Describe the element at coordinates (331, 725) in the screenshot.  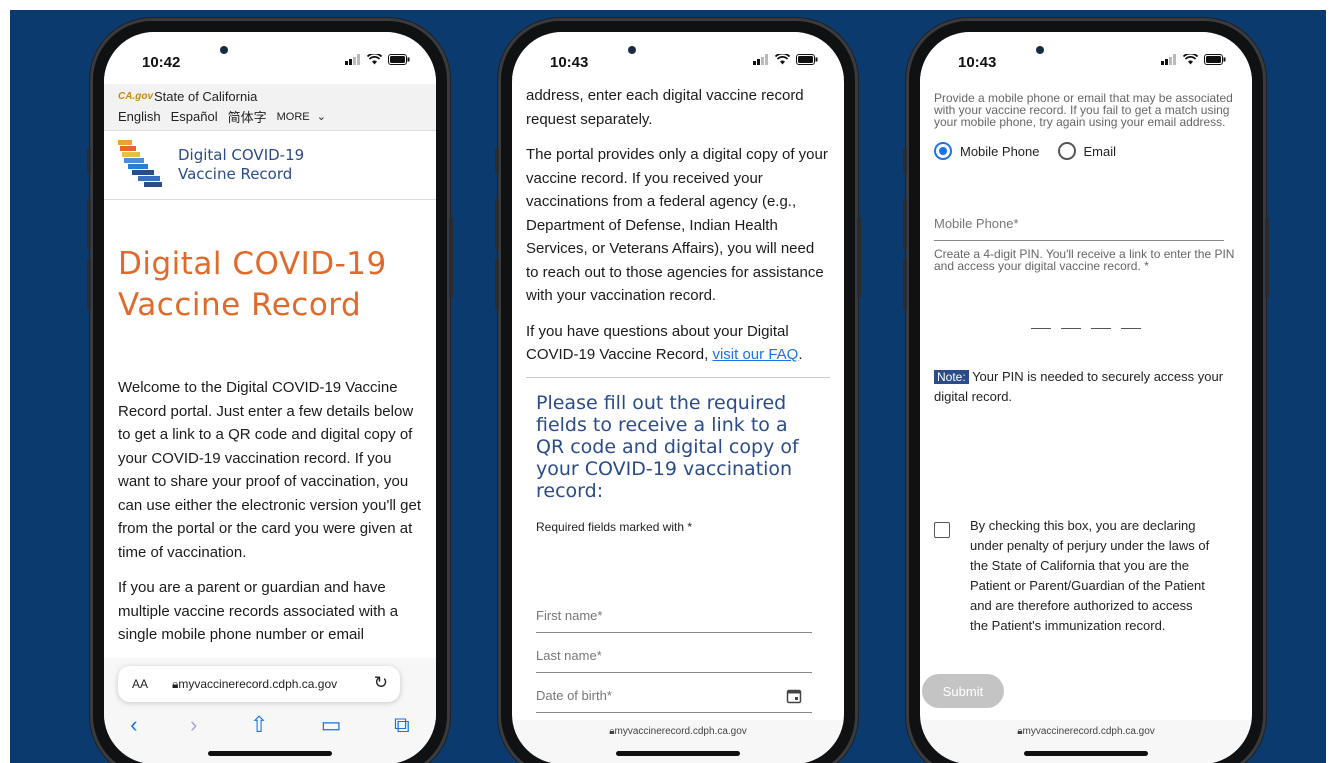
I see `bookmarks-icon: ▭` at that location.